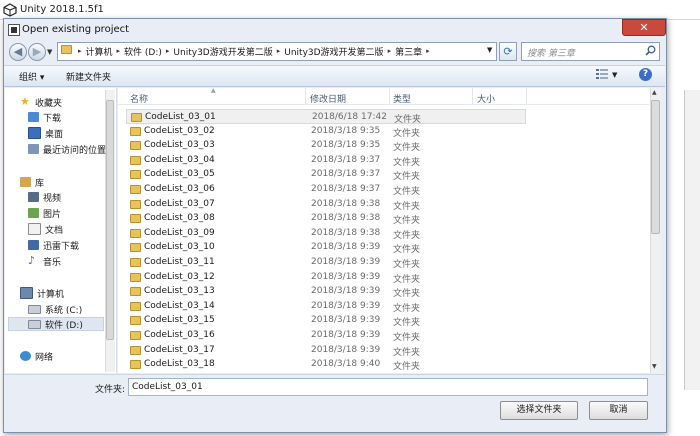 The height and width of the screenshot is (436, 700). Describe the element at coordinates (67, 149) in the screenshot. I see `nav-item-recent-places: 最近访问的位置` at that location.